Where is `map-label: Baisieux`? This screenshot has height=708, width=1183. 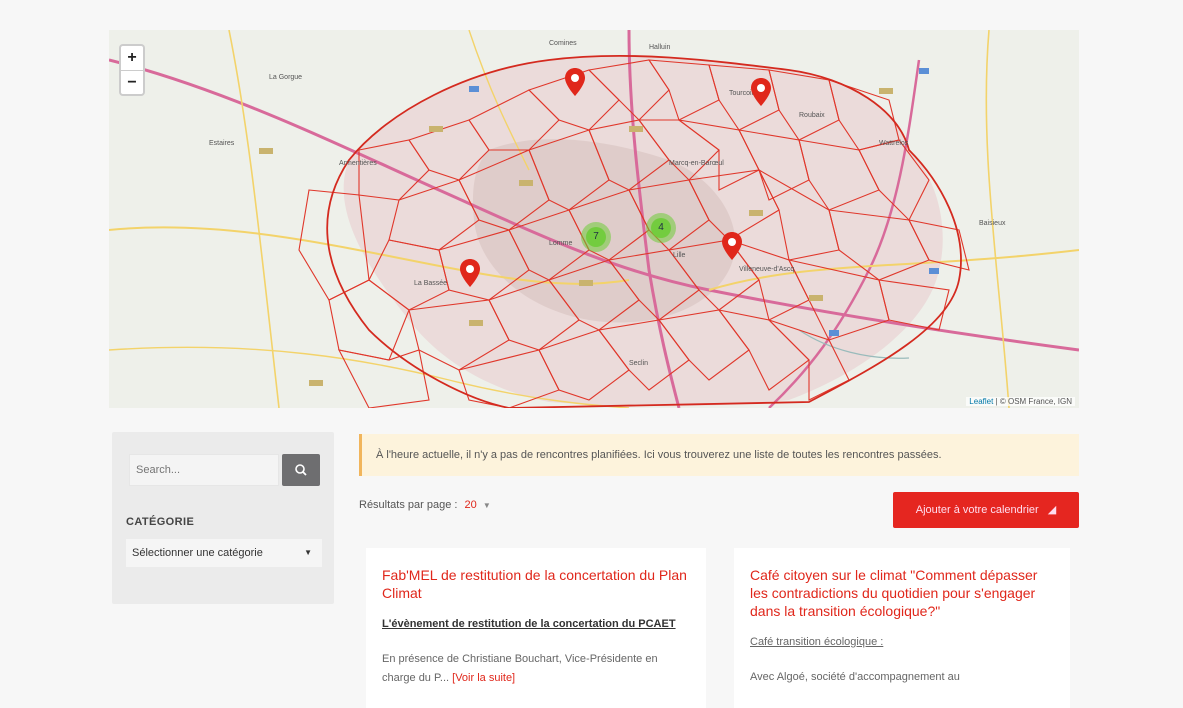
map-label: Baisieux is located at coordinates (992, 223).